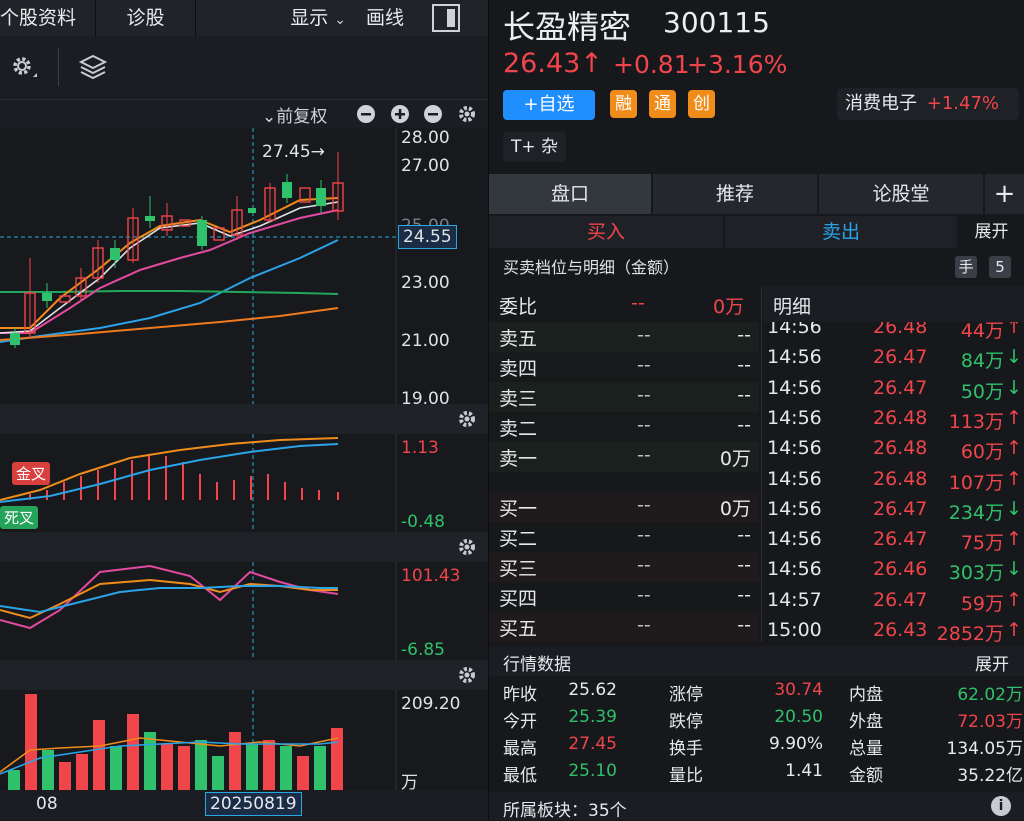  Describe the element at coordinates (571, 194) in the screenshot. I see `tab-orderbook: 盘口` at that location.